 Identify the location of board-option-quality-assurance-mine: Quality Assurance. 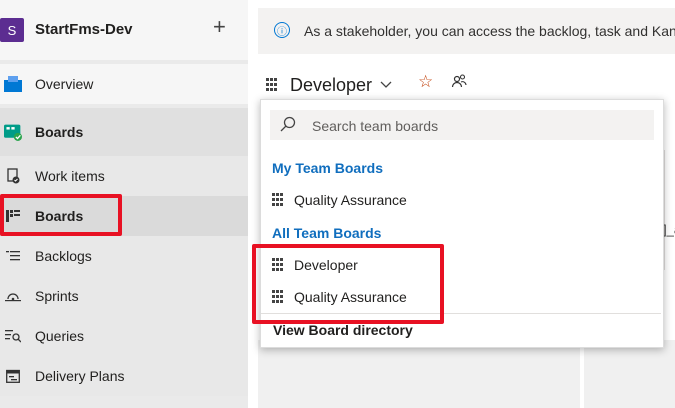
(461, 200).